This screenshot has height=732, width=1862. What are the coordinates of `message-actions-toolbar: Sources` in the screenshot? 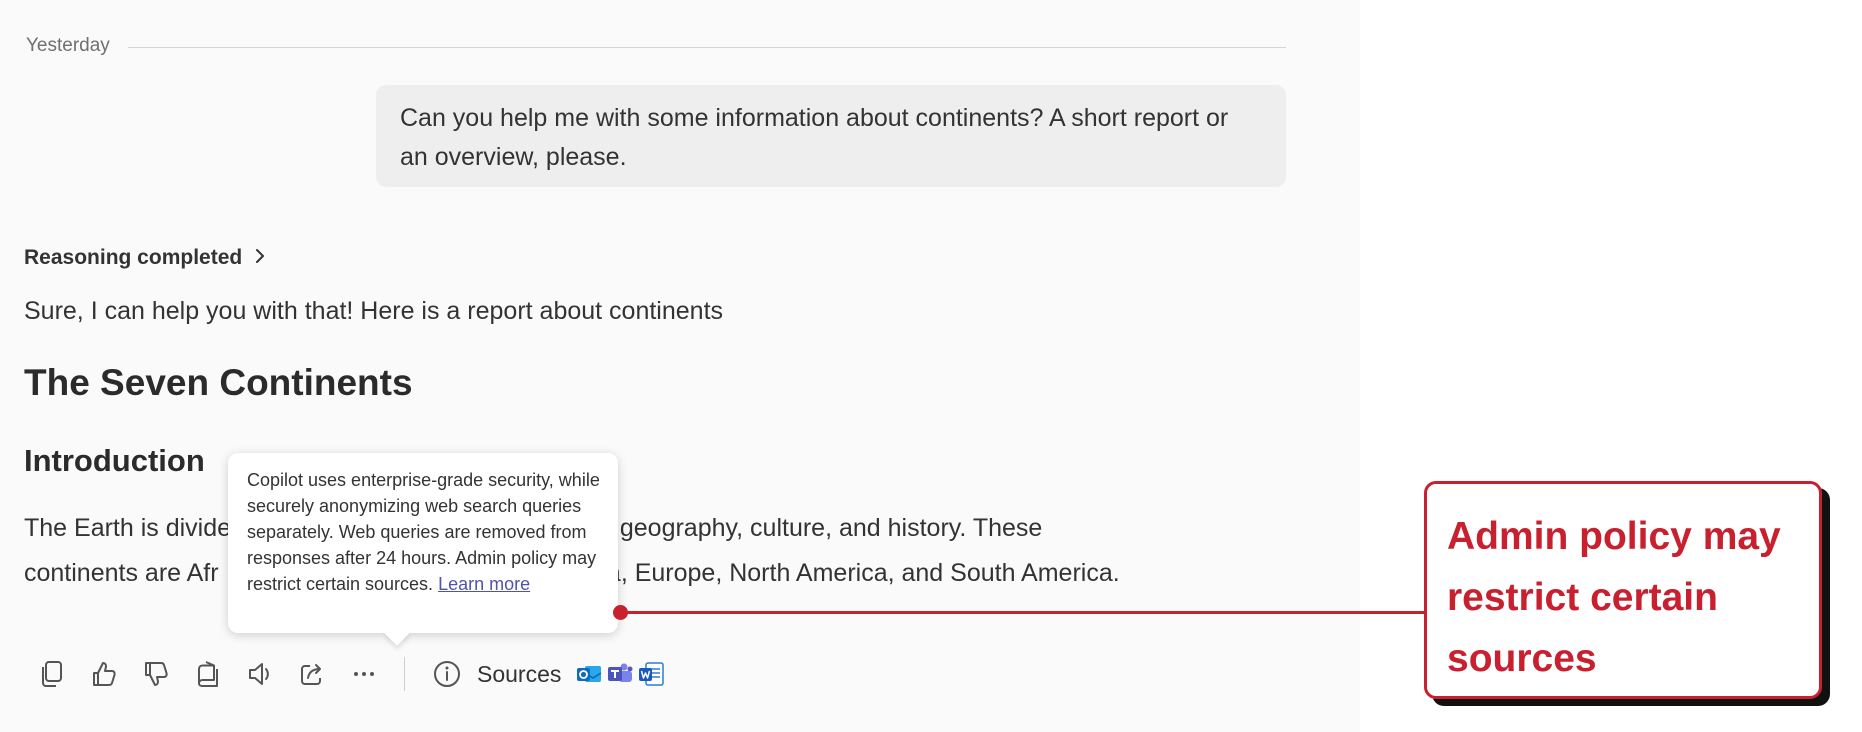 It's located at (345, 674).